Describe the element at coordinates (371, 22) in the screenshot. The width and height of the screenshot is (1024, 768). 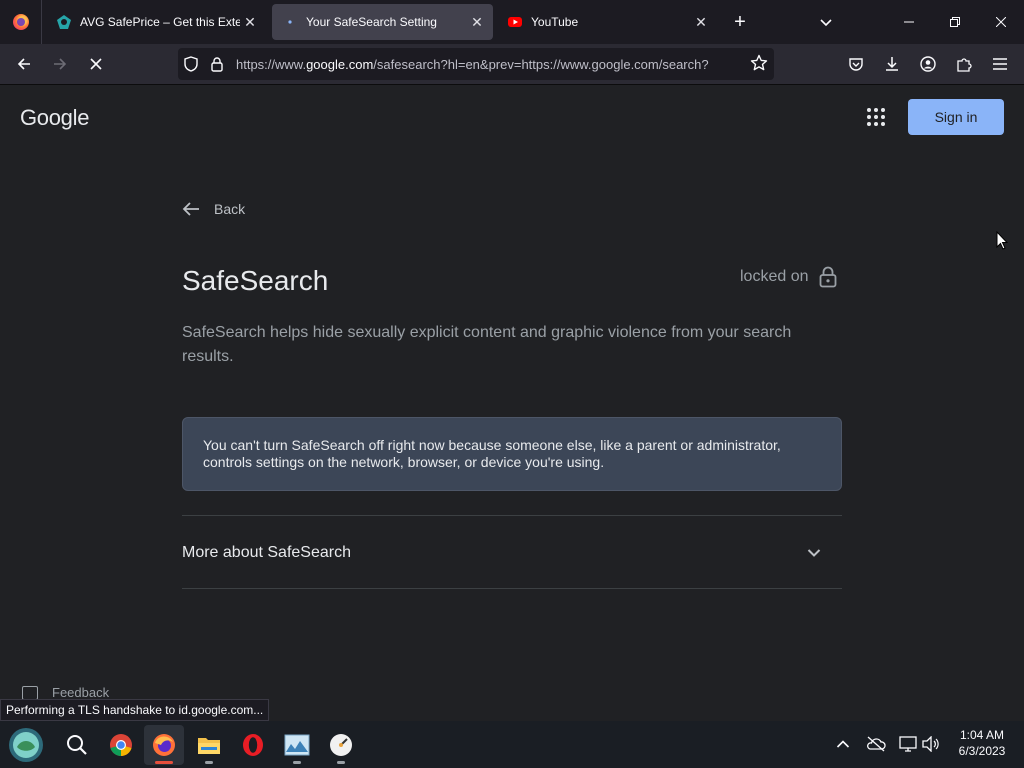
I see `tab-title: Your SafeSearch Setting` at that location.